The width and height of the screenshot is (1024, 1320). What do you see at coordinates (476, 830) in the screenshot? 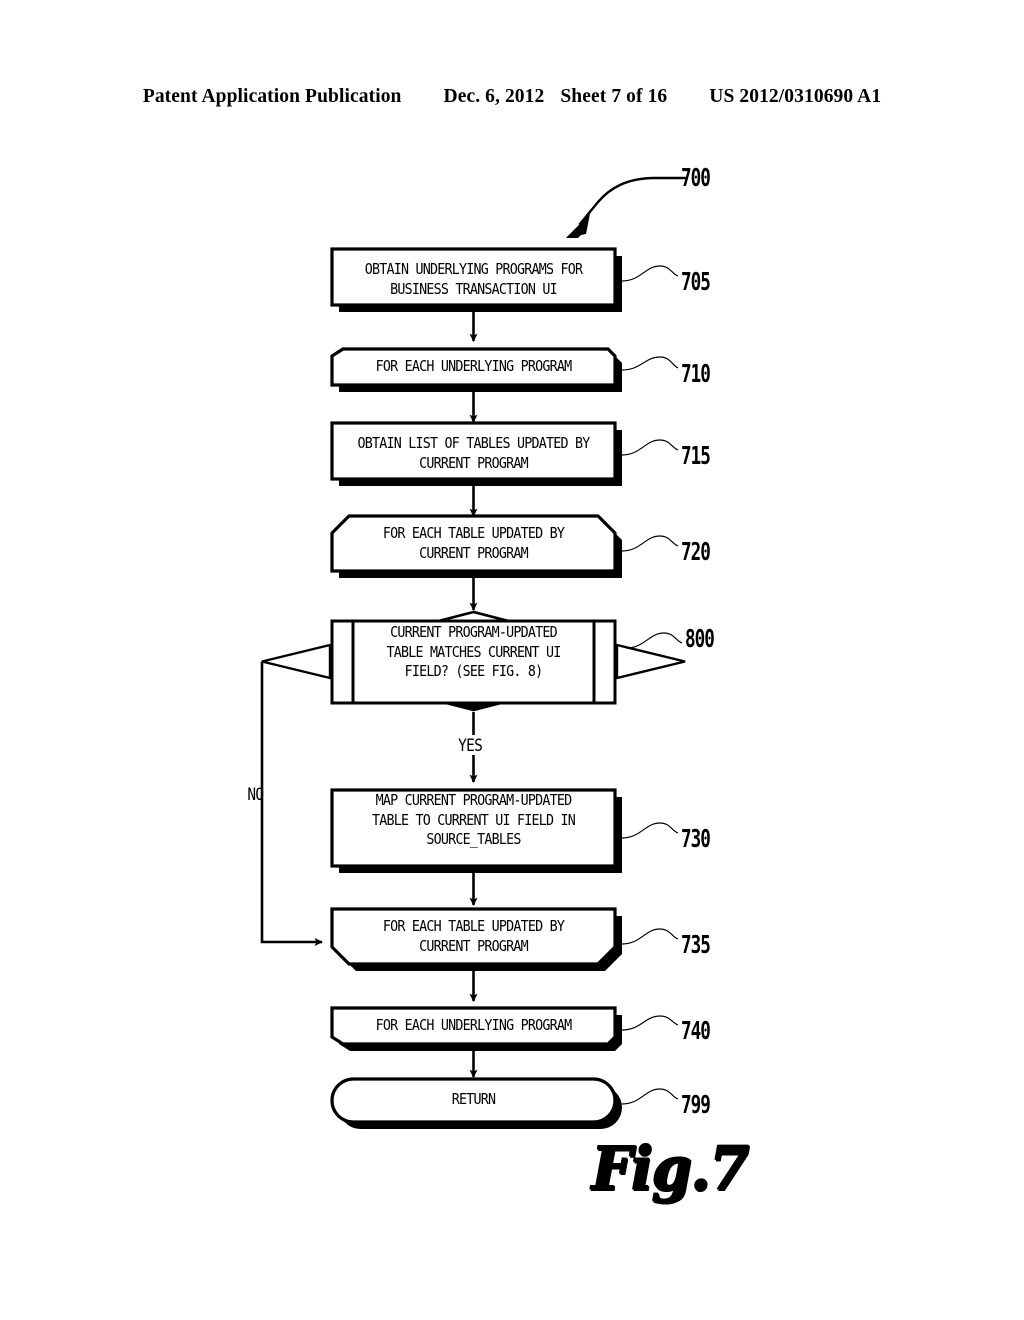
I see `node-730-shape` at bounding box center [476, 830].